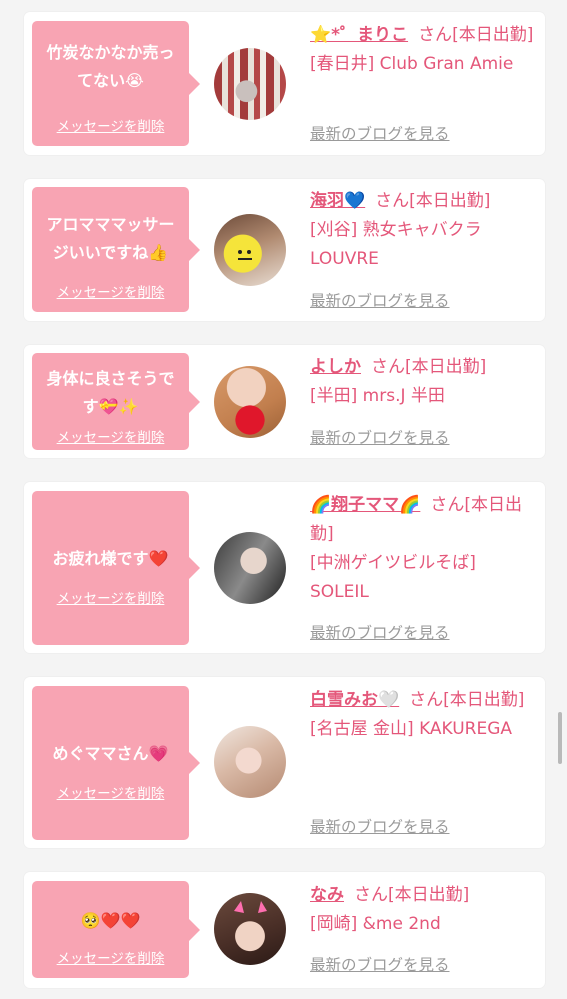  I want to click on cast-info: ⭐️*゜まりこ さん[本日出勤] [春日井] Club Gran Amie, so click(424, 50).